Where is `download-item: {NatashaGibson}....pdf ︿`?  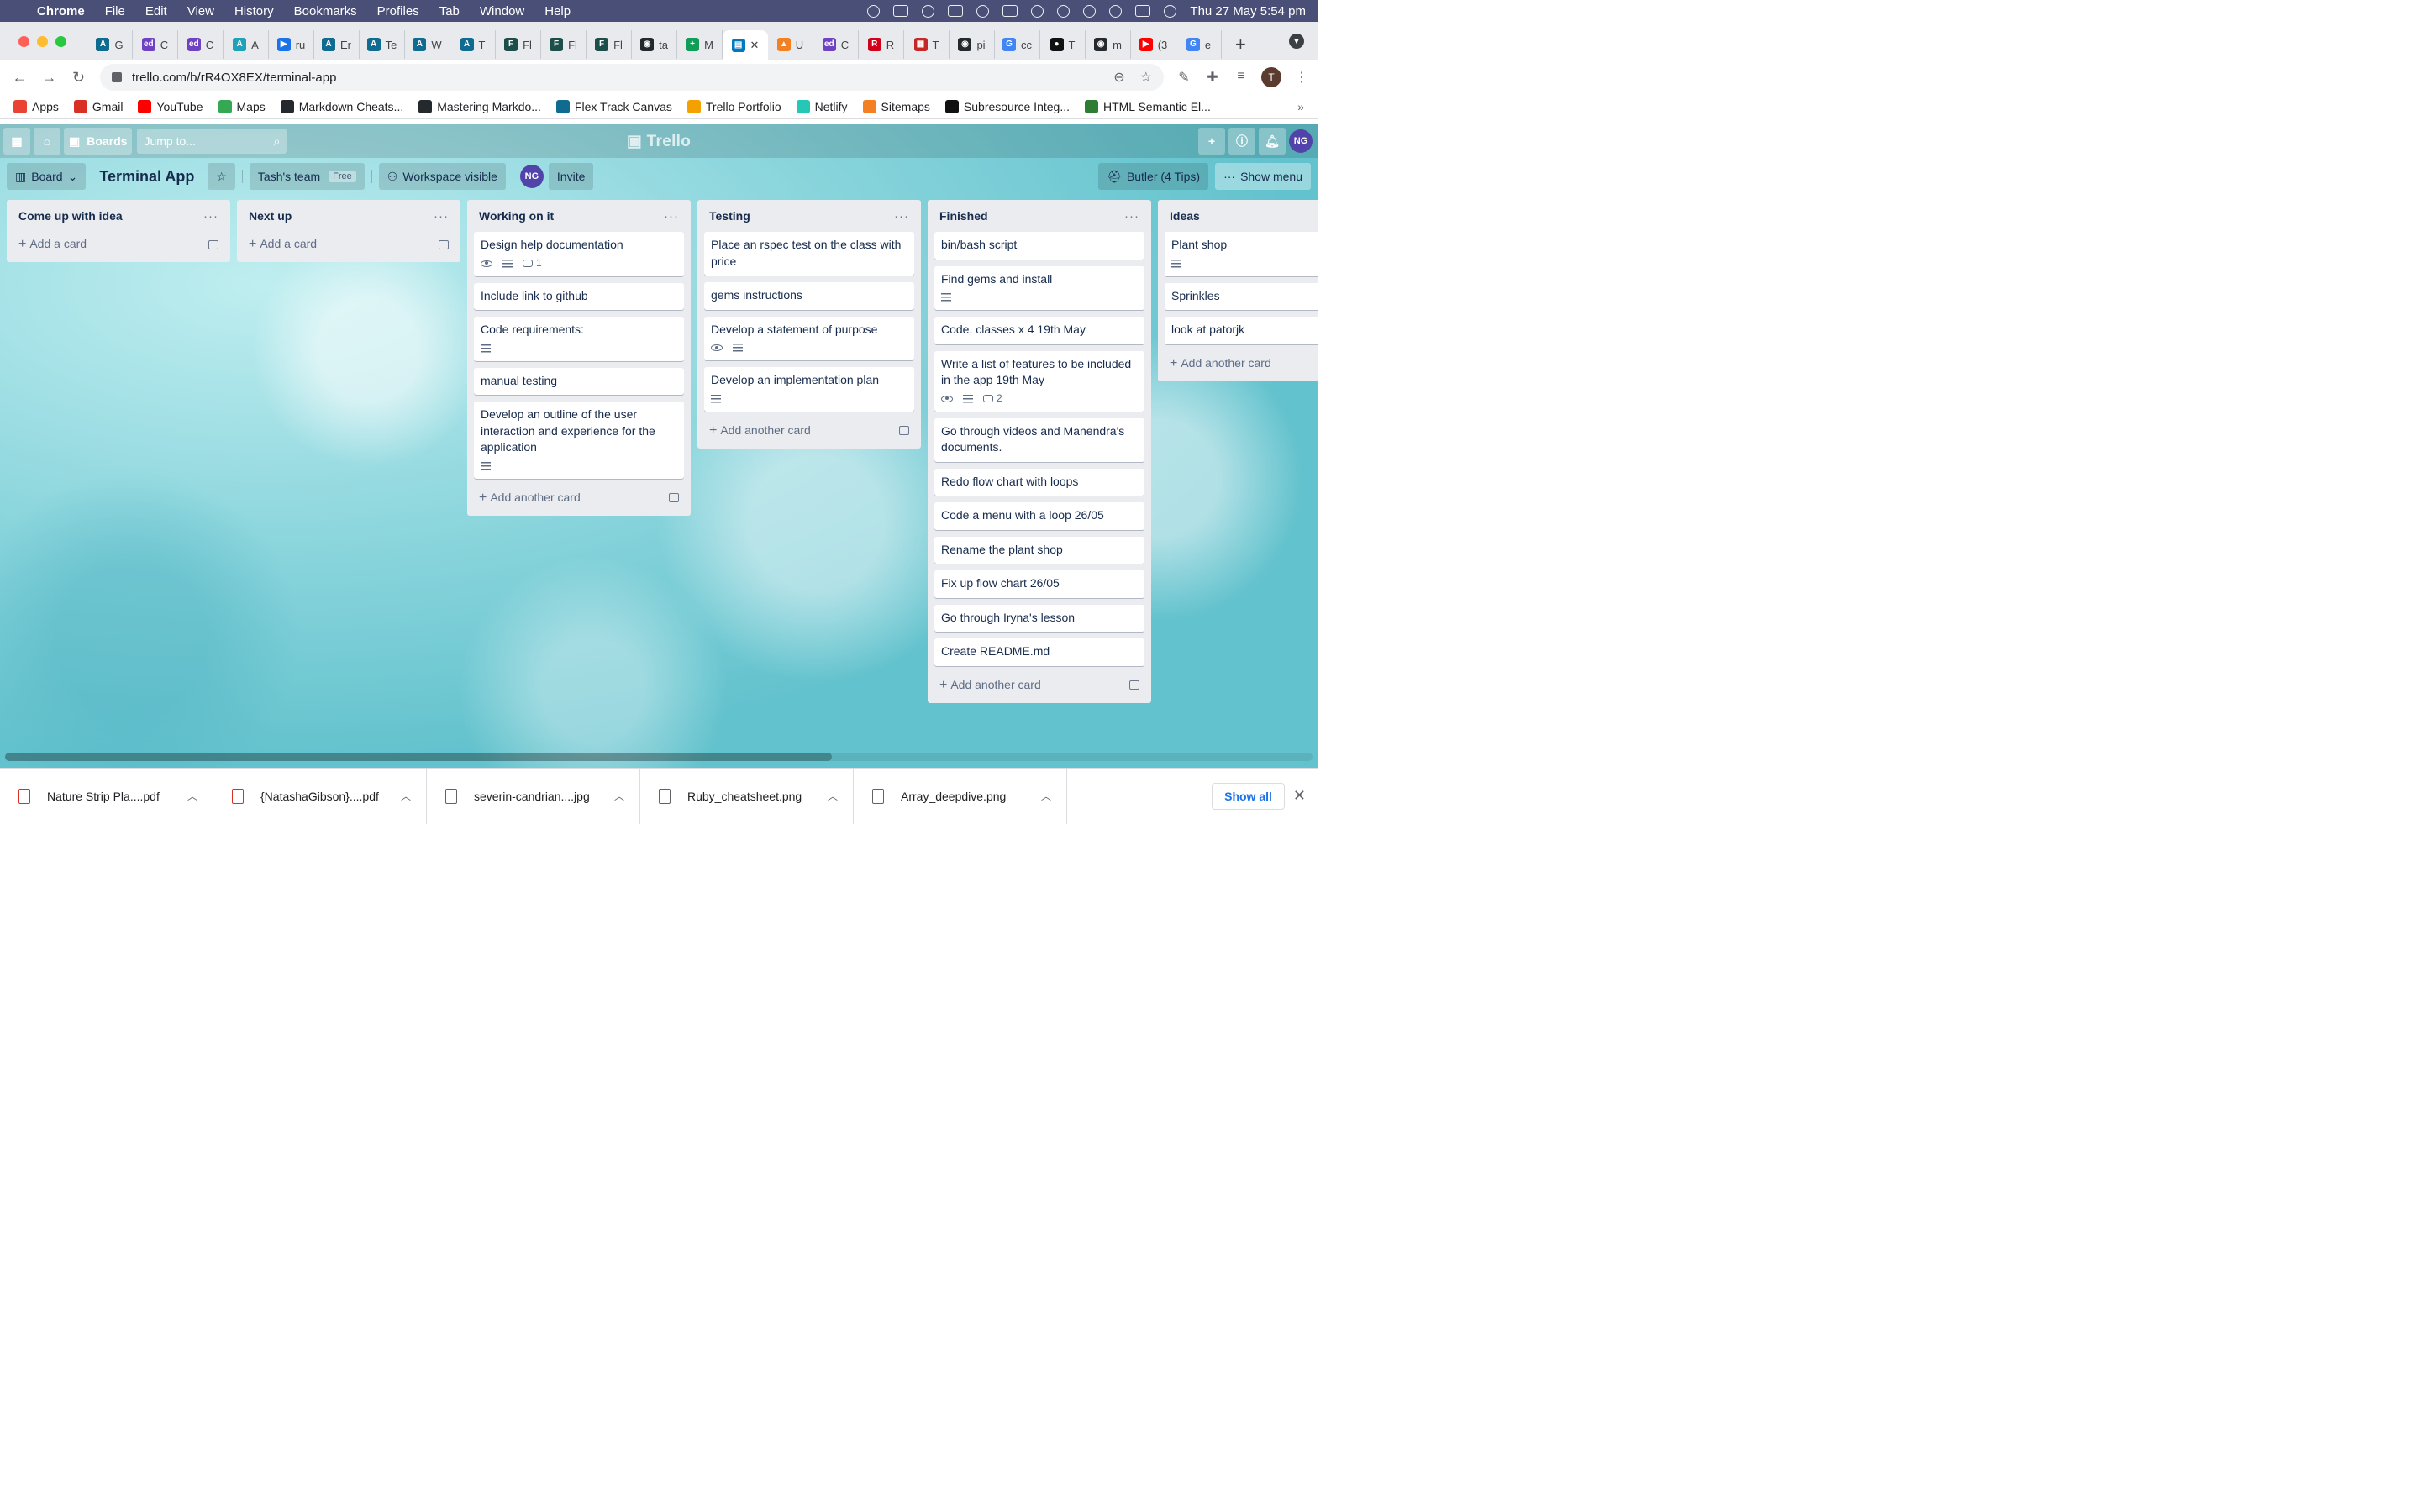
download-item: {NatashaGibson}....pdf ︿ is located at coordinates (320, 796).